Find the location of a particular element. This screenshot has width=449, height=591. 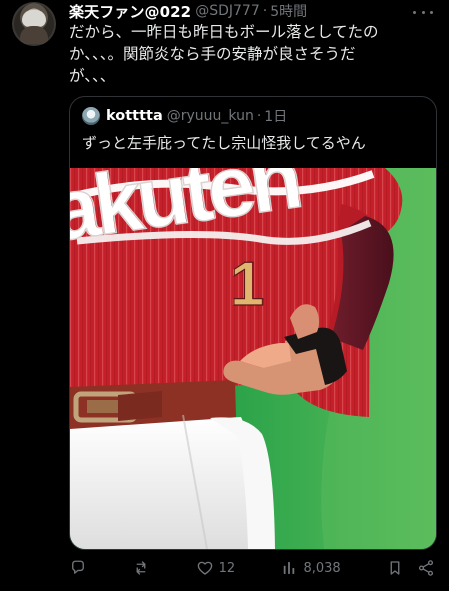

quote-header: kotttta @ryuuu_kun · 1日 is located at coordinates (184, 116).